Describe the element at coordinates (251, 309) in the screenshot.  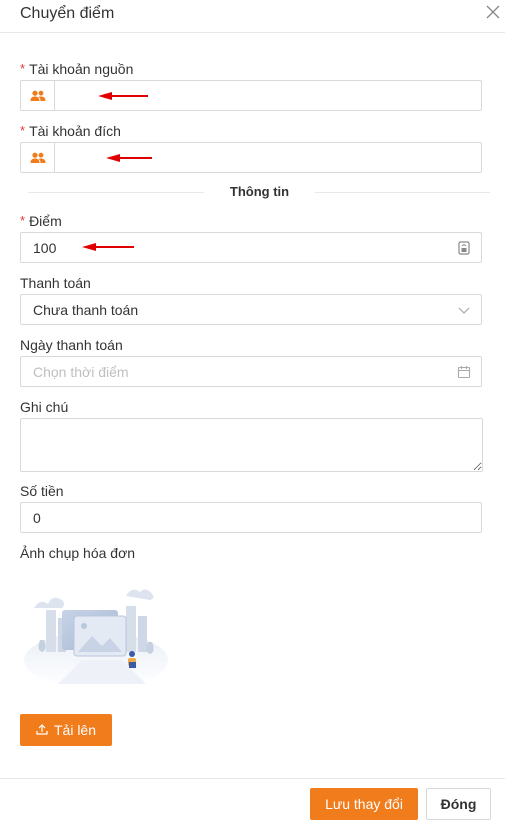
I see `payment-select: Chưa thanh toán` at that location.